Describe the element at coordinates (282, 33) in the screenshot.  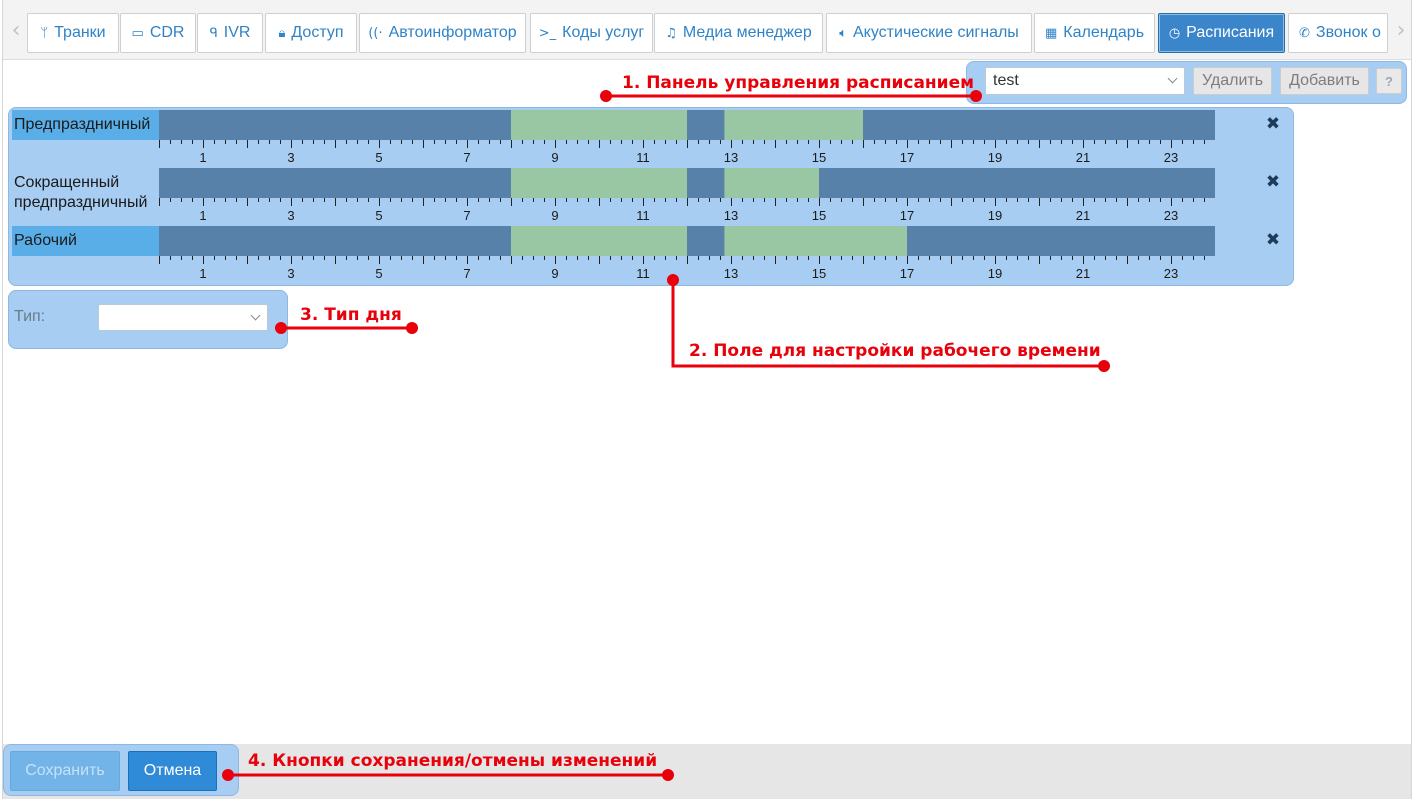
I see `lock-icon: 🔒︎` at that location.